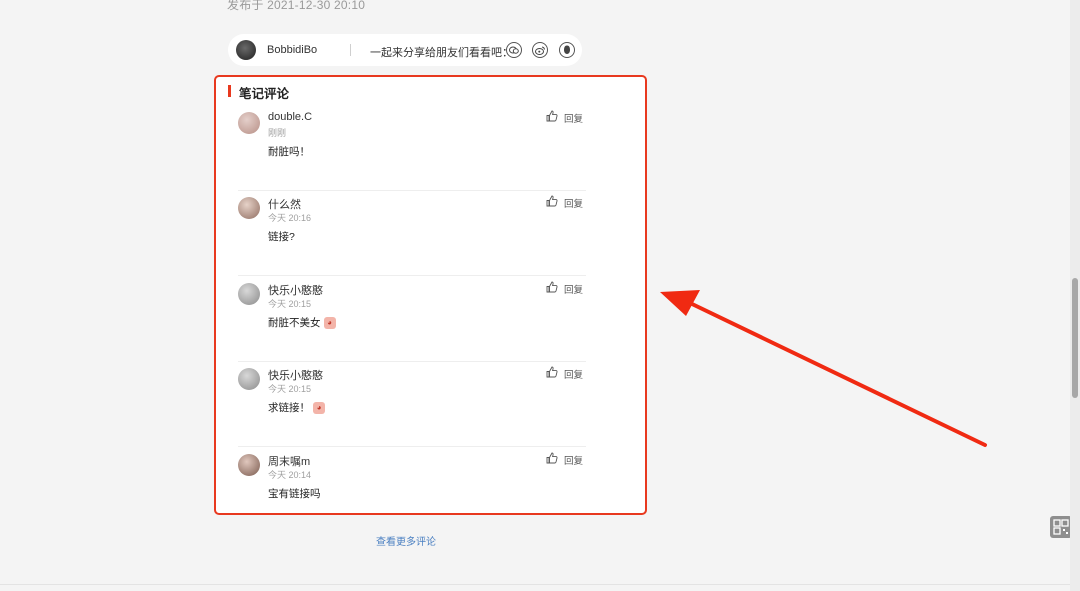  I want to click on comment-text-wrap: 耐脏吗！, so click(289, 151).